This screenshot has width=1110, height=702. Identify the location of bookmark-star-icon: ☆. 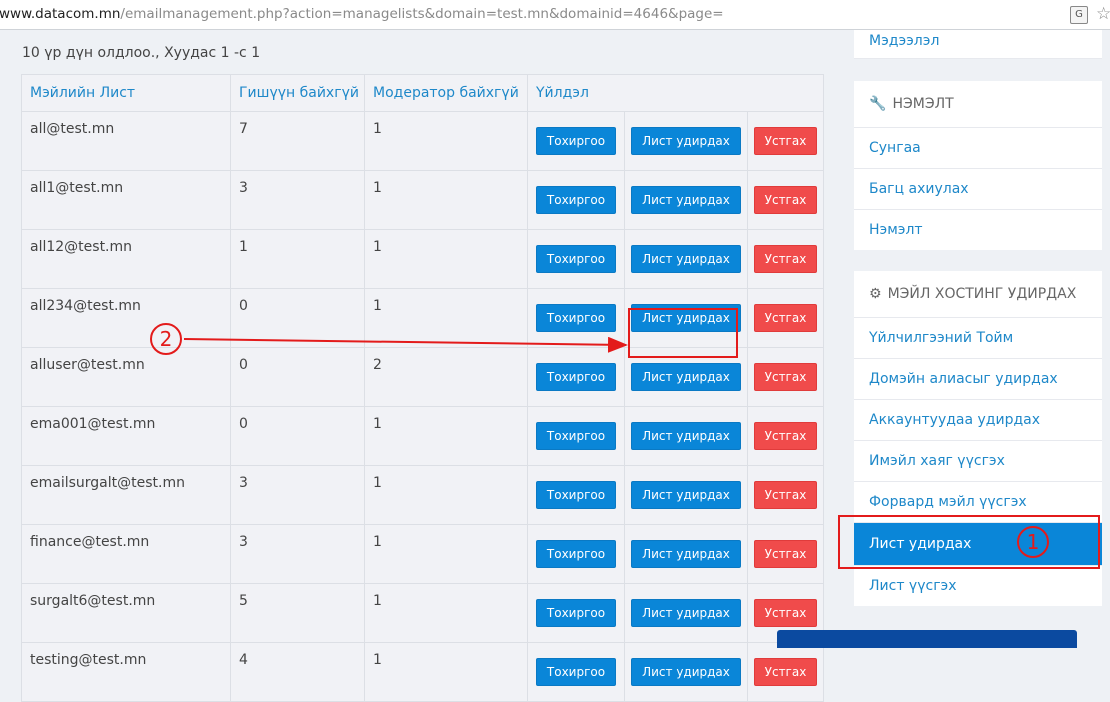
(1103, 14).